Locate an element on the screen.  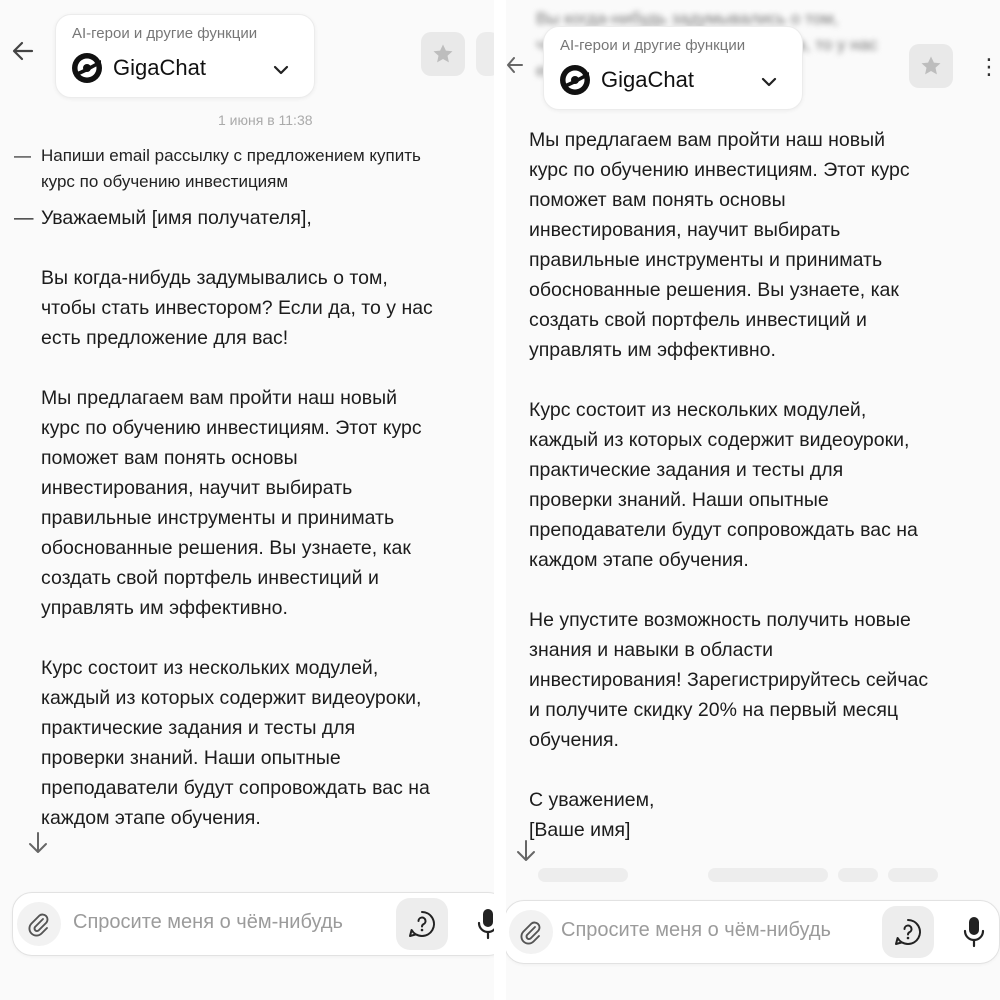
more-vertical-icon: ⋮ is located at coordinates (989, 67).